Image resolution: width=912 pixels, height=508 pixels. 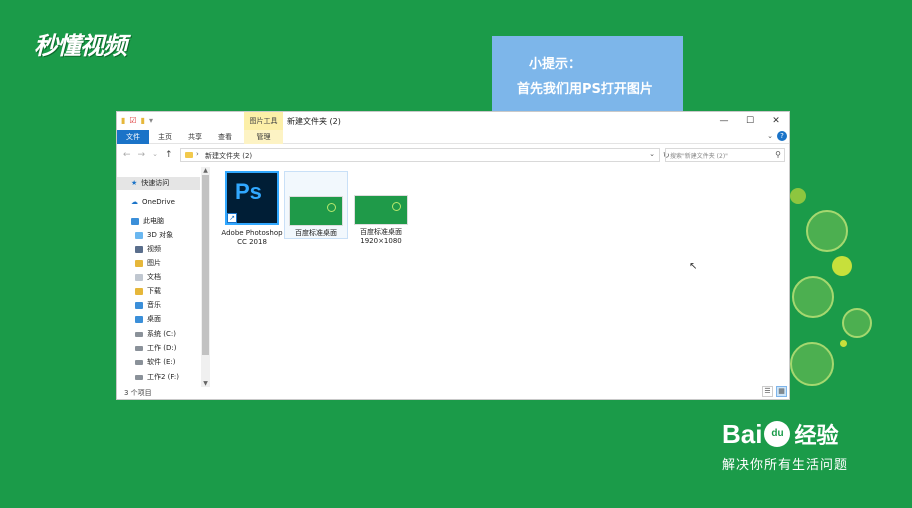 I want to click on item-count: 3 个项目, so click(x=138, y=393).